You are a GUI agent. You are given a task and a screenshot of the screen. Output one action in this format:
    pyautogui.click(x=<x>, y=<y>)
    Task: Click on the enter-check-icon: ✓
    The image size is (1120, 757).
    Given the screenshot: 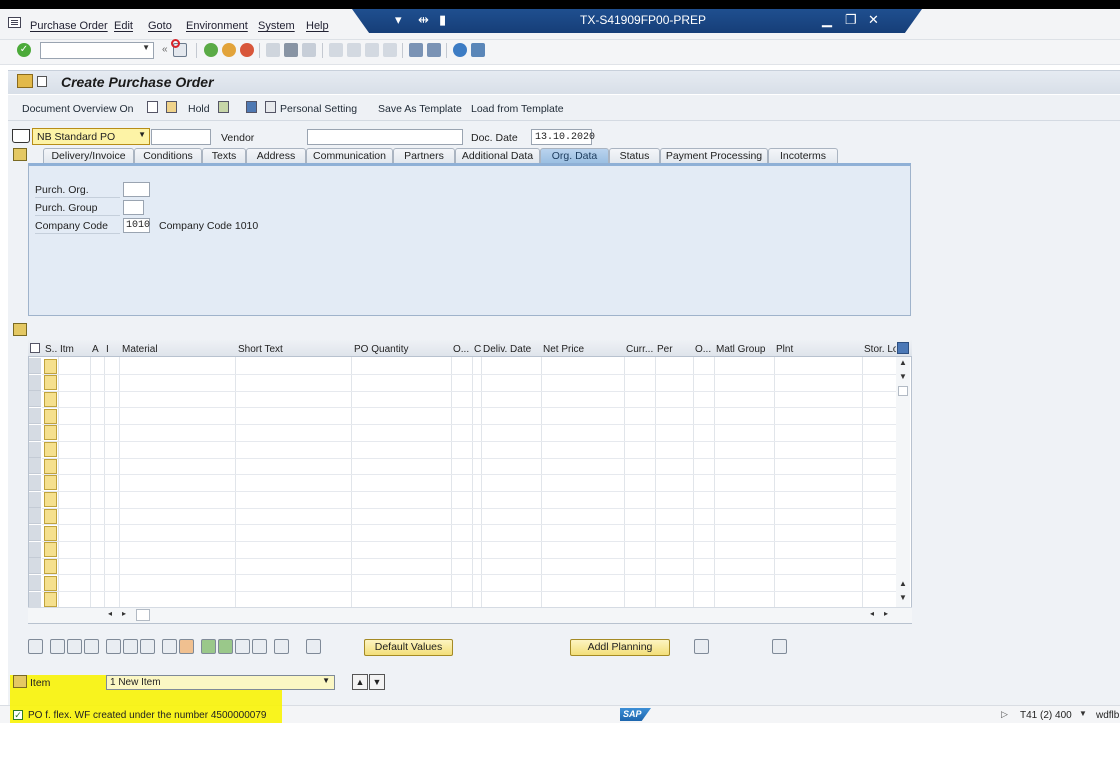 What is the action you would take?
    pyautogui.click(x=24, y=50)
    